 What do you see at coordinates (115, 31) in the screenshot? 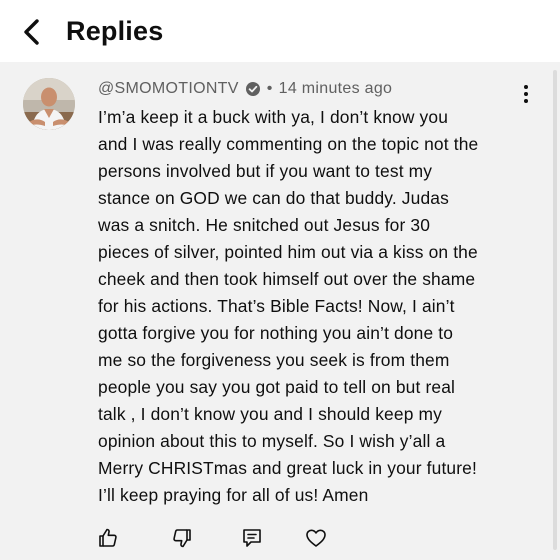
I see `page-title: Replies` at bounding box center [115, 31].